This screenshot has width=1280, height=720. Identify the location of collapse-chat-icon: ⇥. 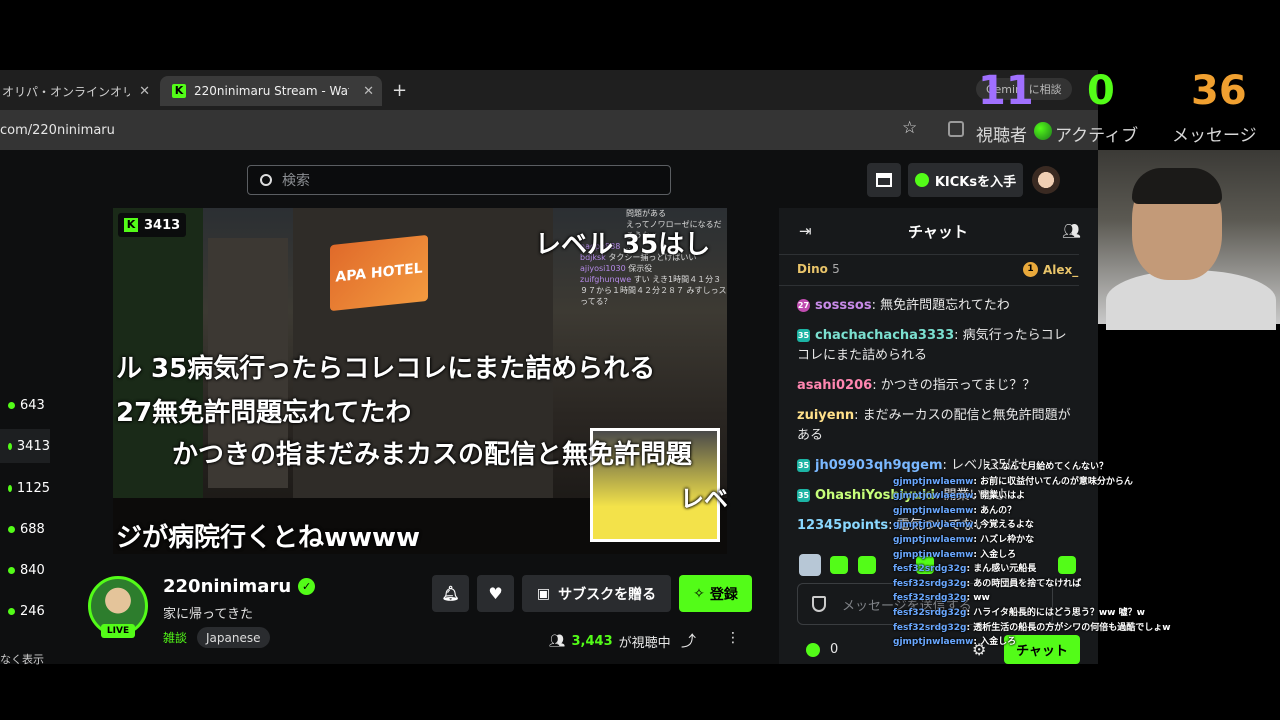
(805, 231).